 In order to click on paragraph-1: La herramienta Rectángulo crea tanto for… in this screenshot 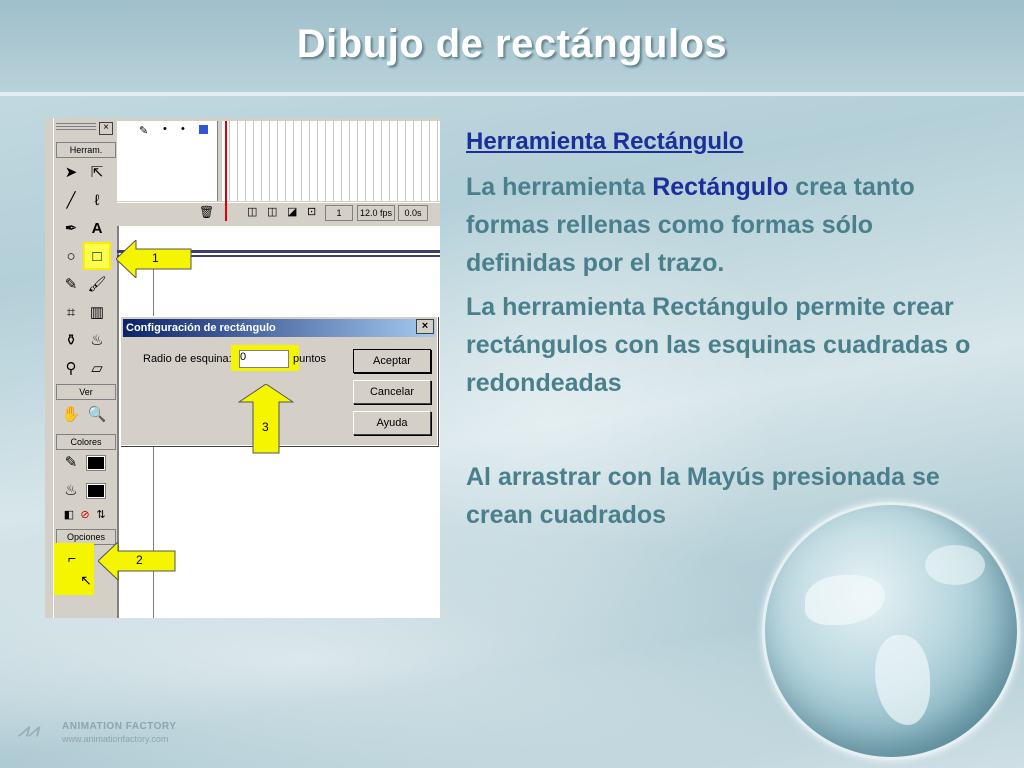, I will do `click(726, 225)`.